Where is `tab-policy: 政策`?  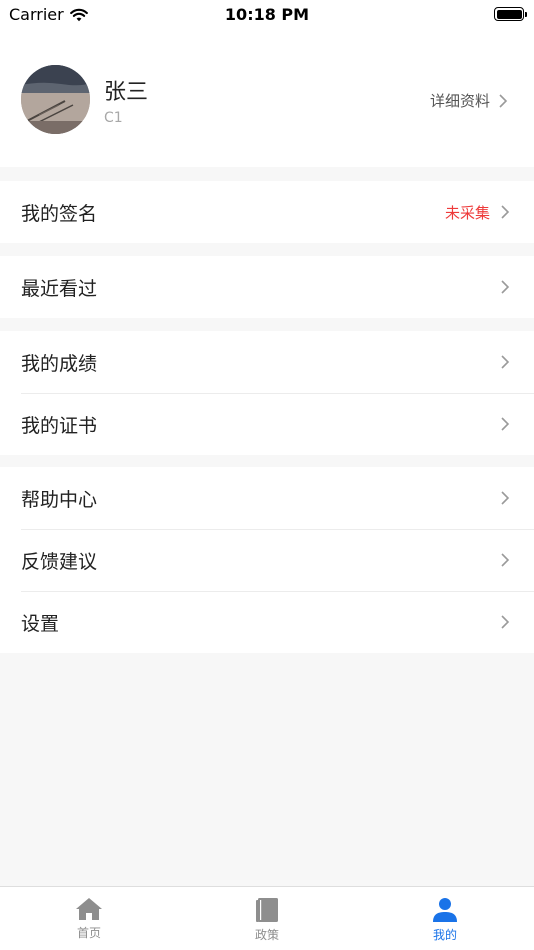 tab-policy: 政策 is located at coordinates (267, 918).